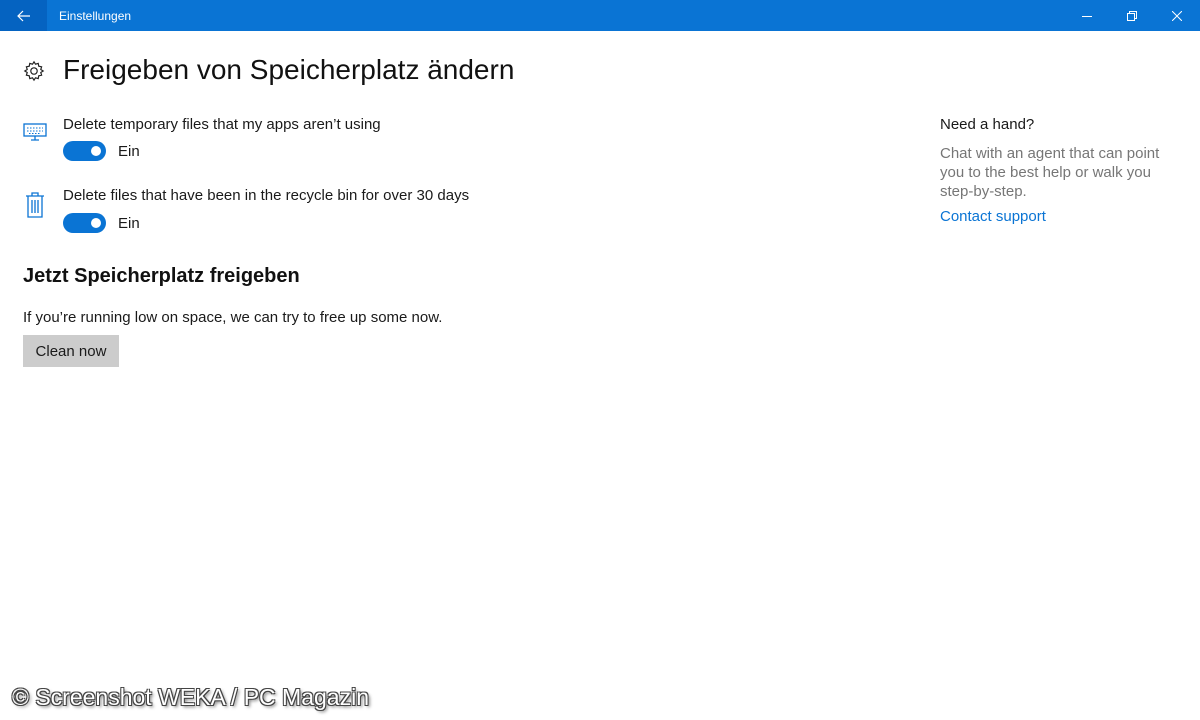 This screenshot has height=720, width=1200. I want to click on monitor-icon, so click(35, 132).